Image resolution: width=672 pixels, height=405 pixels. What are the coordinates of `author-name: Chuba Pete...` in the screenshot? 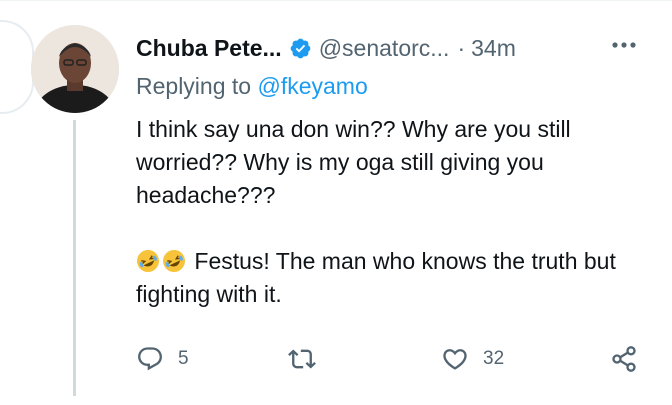 It's located at (209, 48).